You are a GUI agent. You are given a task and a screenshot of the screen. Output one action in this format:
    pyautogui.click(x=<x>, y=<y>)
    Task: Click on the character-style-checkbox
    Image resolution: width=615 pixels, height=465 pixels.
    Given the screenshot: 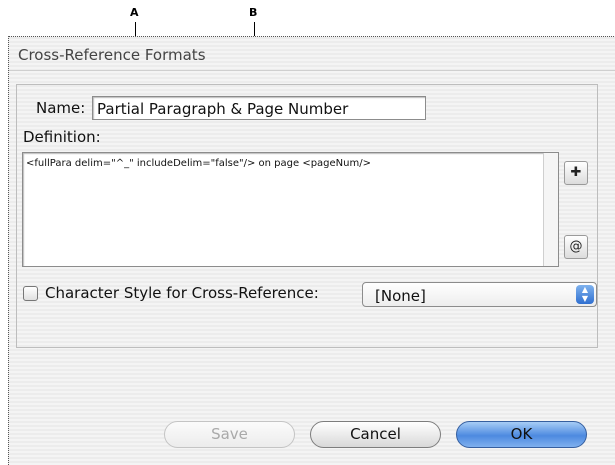 What is the action you would take?
    pyautogui.click(x=30, y=293)
    